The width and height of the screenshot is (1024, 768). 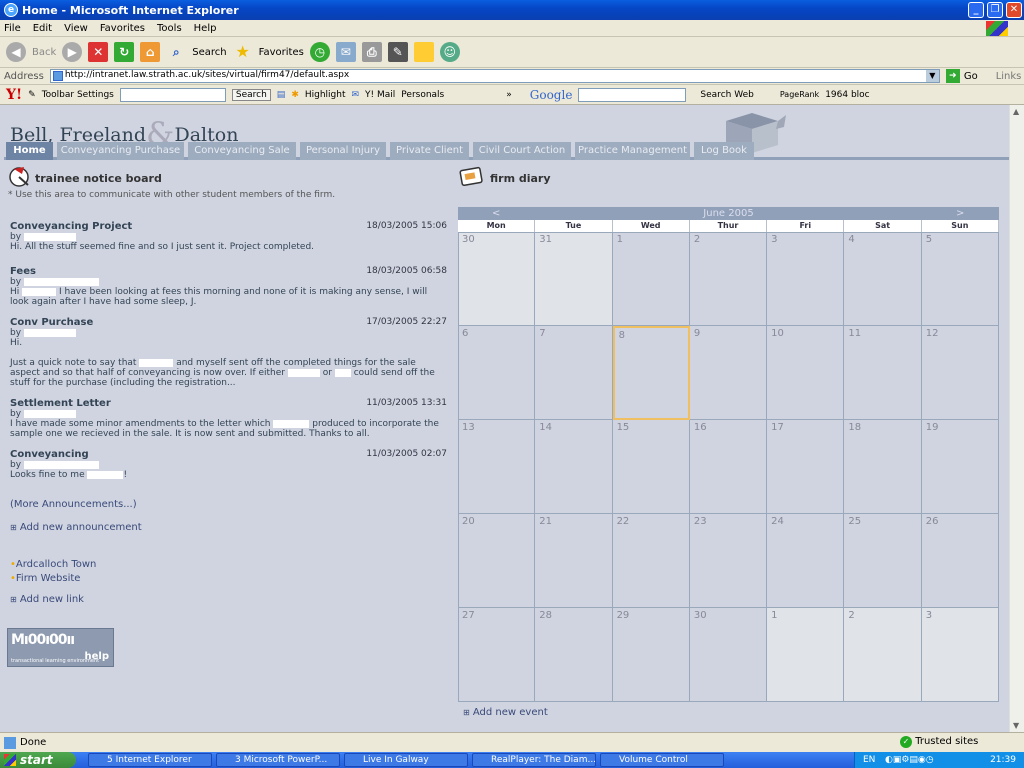 What do you see at coordinates (44, 52) in the screenshot?
I see `back-button: Back` at bounding box center [44, 52].